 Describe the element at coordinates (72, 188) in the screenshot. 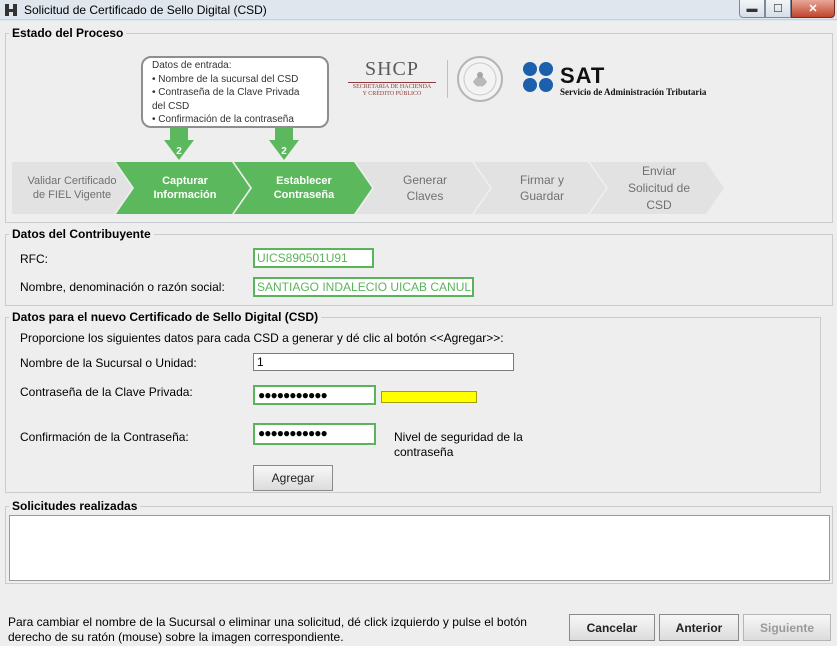

I see `step-validar-label: Validar Certificado de FIEL Vigente` at that location.